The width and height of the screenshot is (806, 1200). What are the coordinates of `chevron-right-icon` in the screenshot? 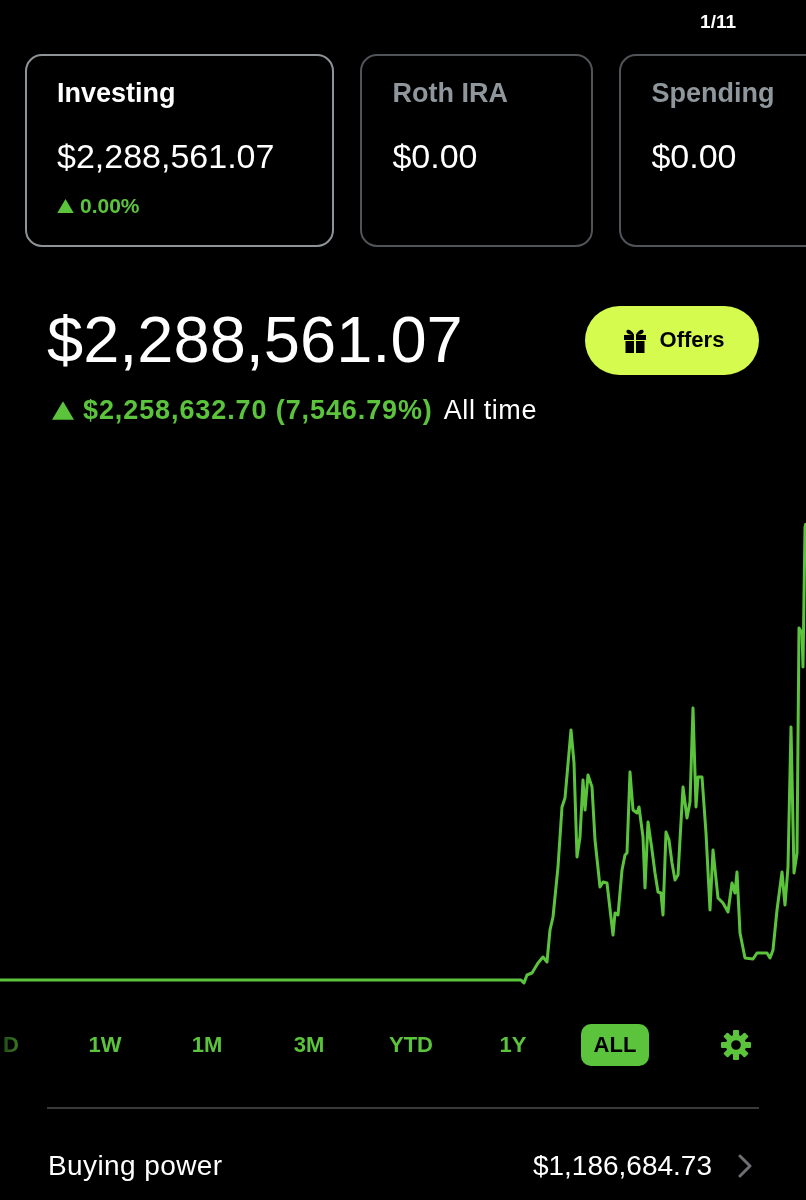 It's located at (745, 1166).